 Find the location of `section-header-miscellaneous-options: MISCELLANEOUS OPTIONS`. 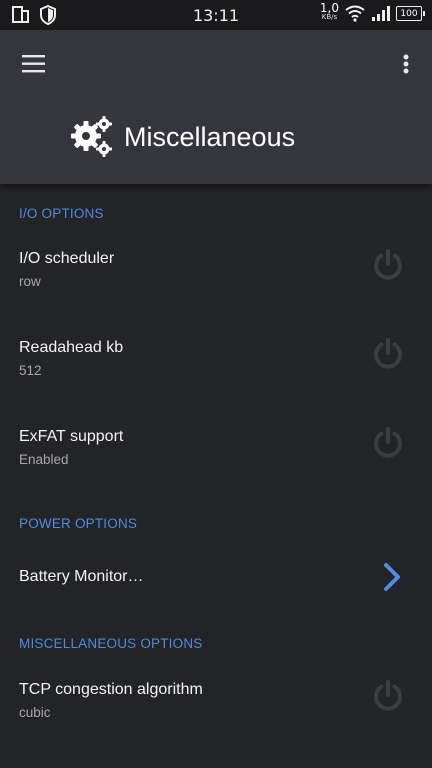

section-header-miscellaneous-options: MISCELLANEOUS OPTIONS is located at coordinates (111, 643).